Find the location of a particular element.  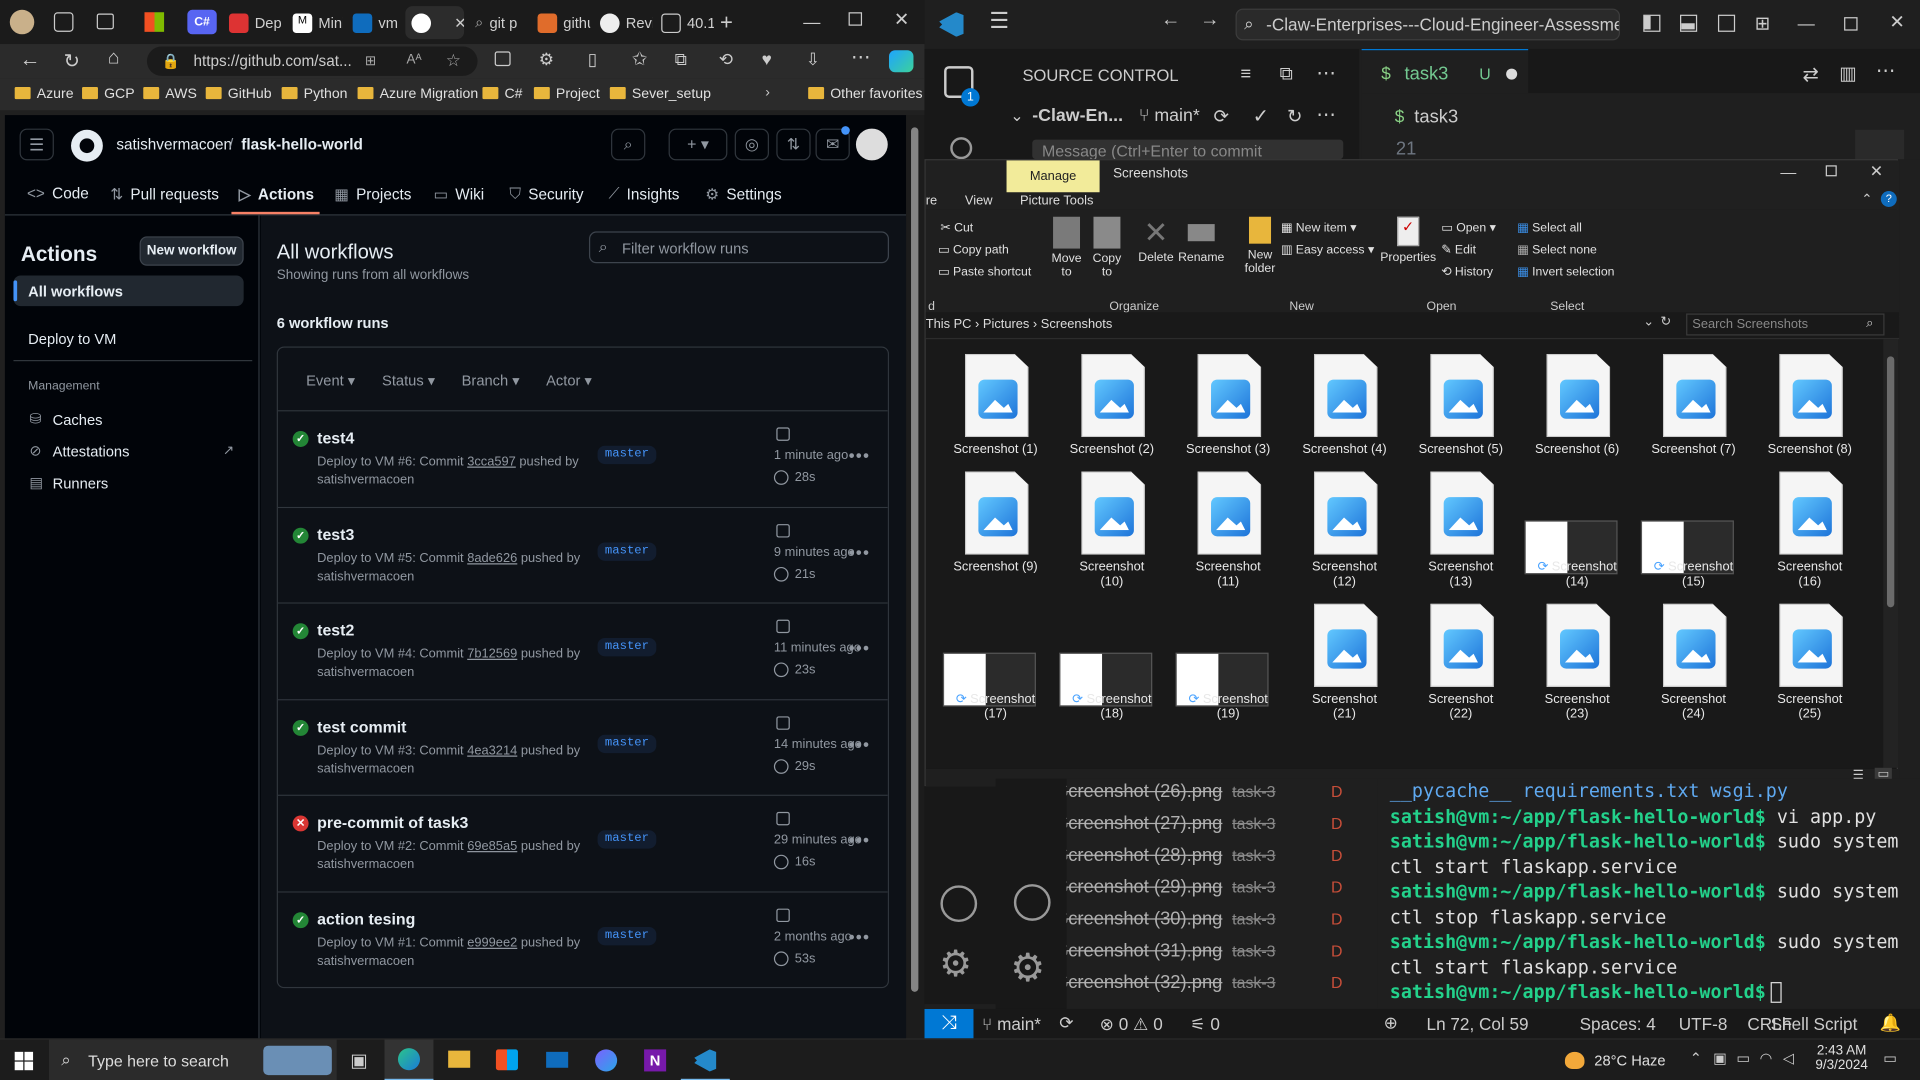

new-item-button: ▦ New item ▾ is located at coordinates (1319, 228).